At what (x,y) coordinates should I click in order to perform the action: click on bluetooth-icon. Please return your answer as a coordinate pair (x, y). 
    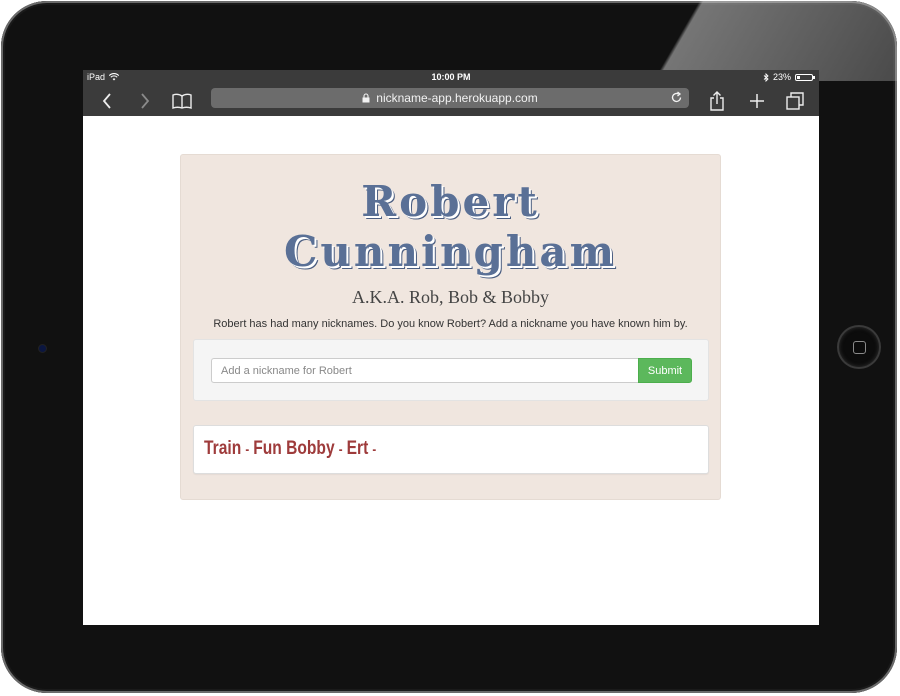
    Looking at the image, I should click on (766, 77).